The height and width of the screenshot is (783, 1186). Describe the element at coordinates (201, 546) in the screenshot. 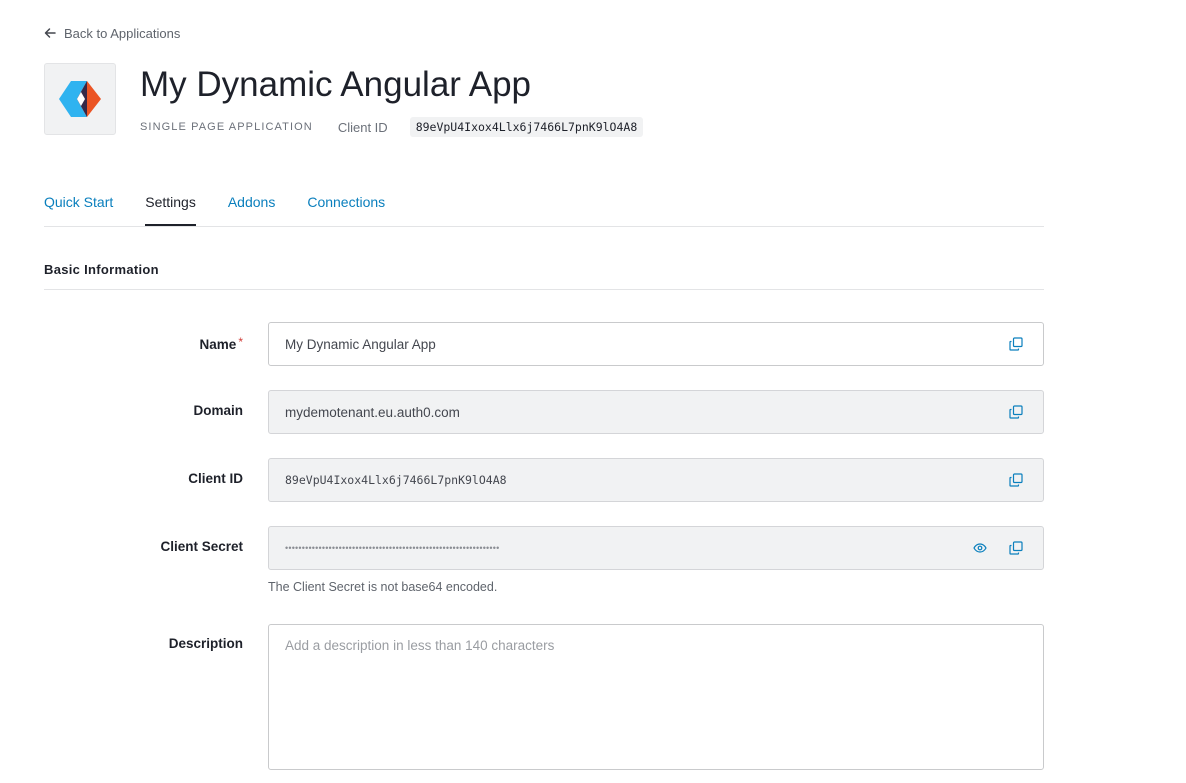

I see `client-secret-label: Client Secret` at that location.